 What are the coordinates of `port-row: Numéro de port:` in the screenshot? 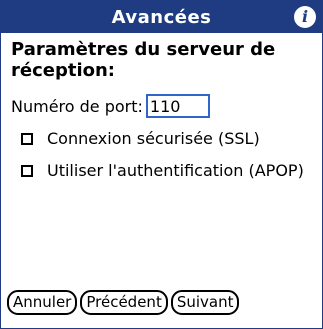 It's located at (110, 106).